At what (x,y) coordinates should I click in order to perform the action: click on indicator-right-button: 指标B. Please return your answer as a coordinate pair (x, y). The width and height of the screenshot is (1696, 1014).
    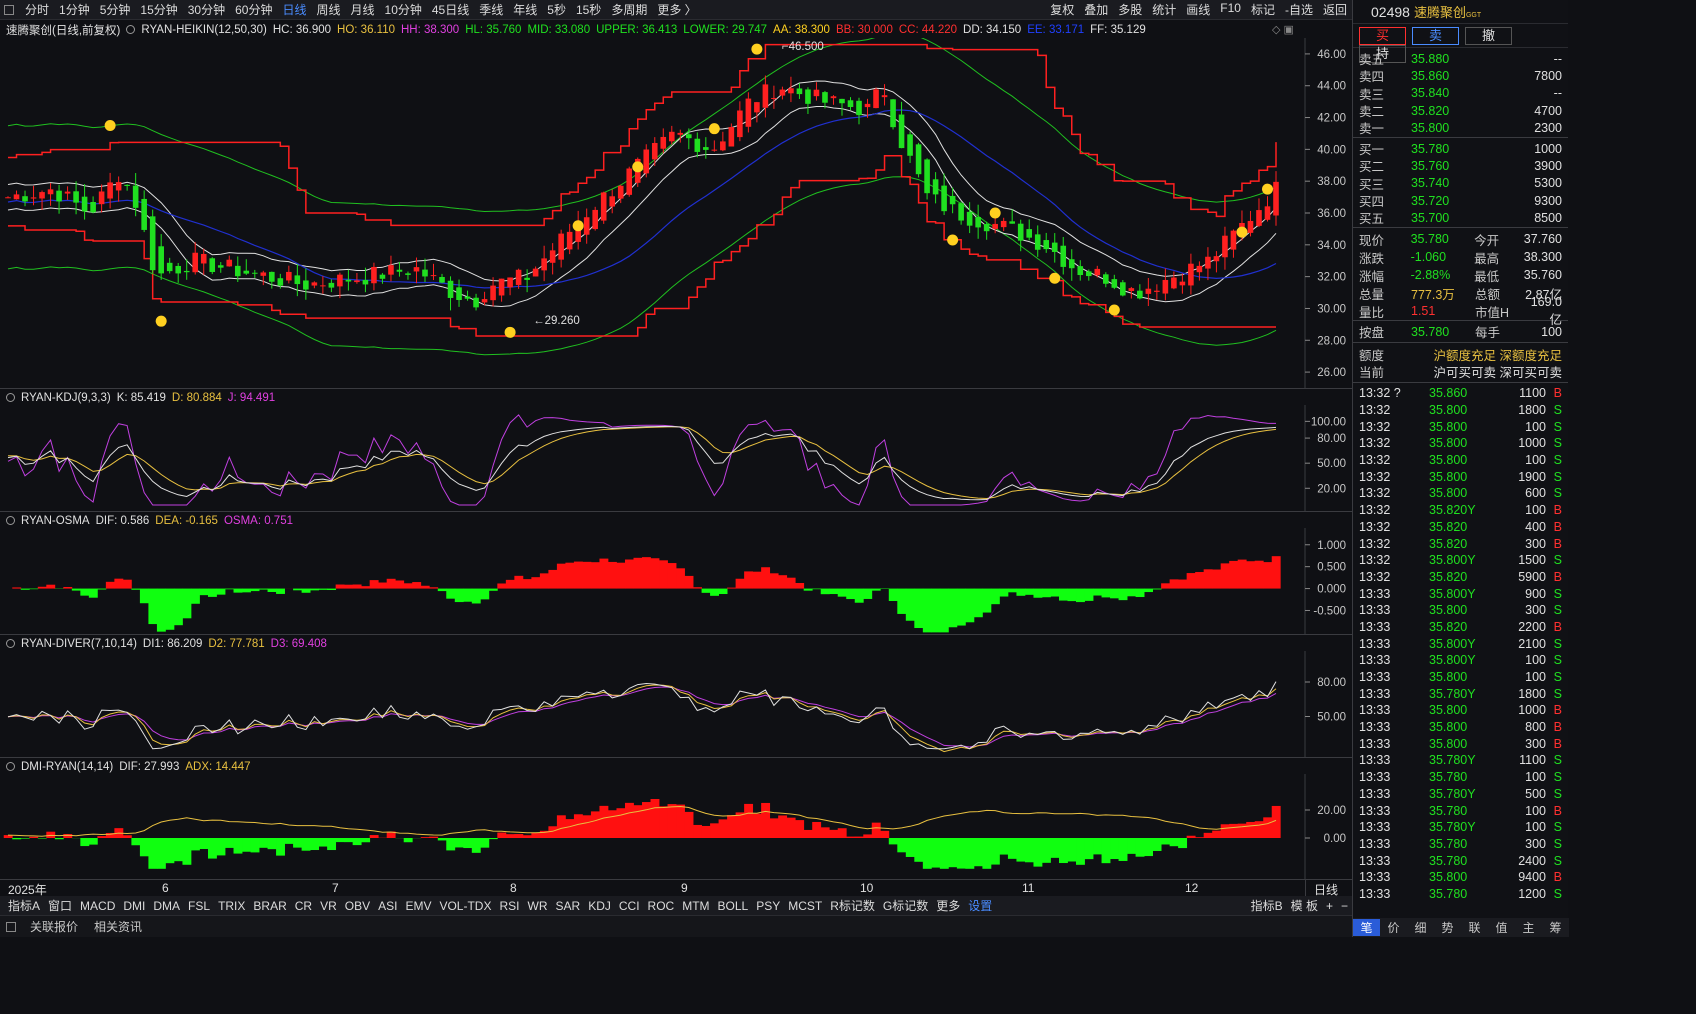
    Looking at the image, I should click on (1267, 905).